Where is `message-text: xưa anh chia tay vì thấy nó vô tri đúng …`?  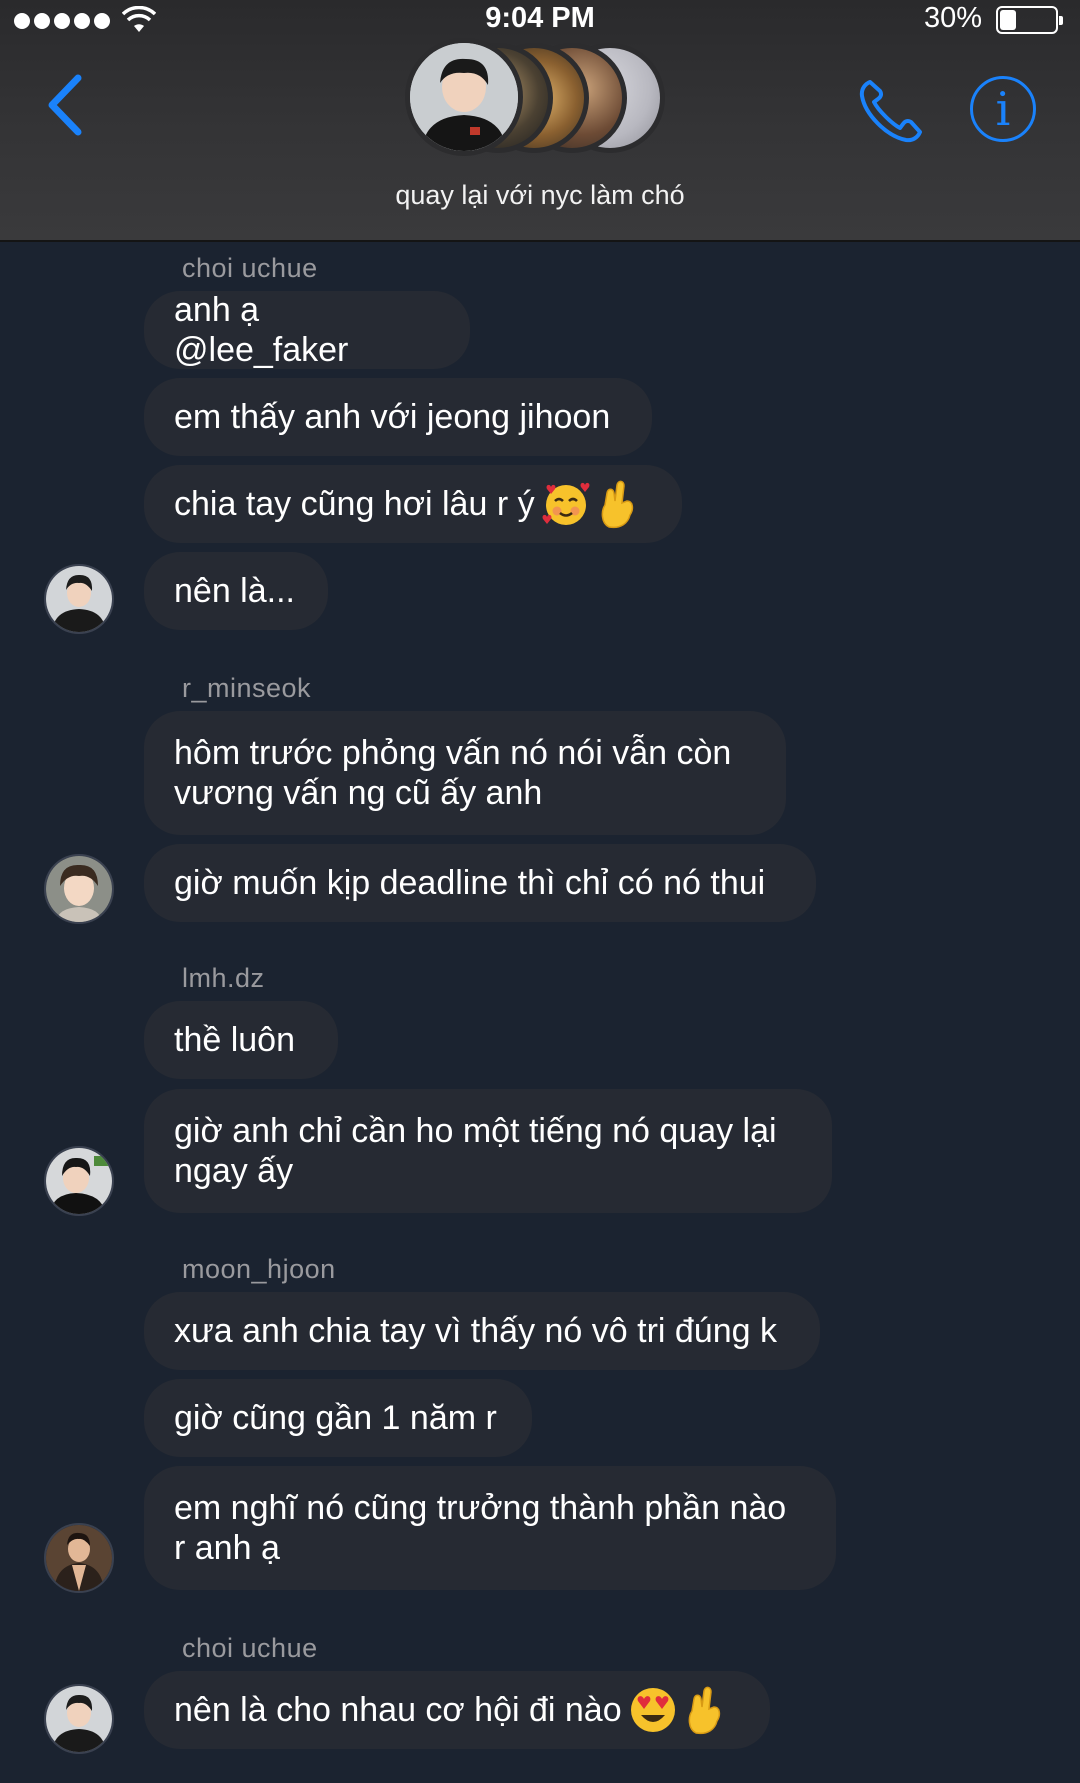 message-text: xưa anh chia tay vì thấy nó vô tri đúng … is located at coordinates (475, 1331).